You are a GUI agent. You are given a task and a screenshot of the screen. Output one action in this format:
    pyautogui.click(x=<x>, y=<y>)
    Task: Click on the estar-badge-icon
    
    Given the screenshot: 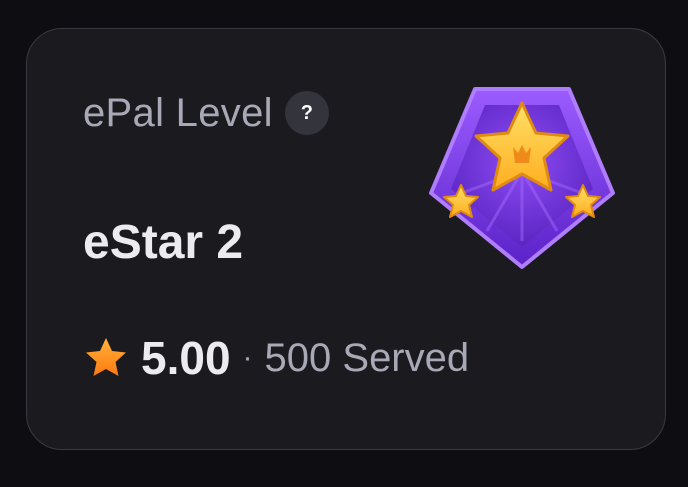 What is the action you would take?
    pyautogui.click(x=522, y=178)
    